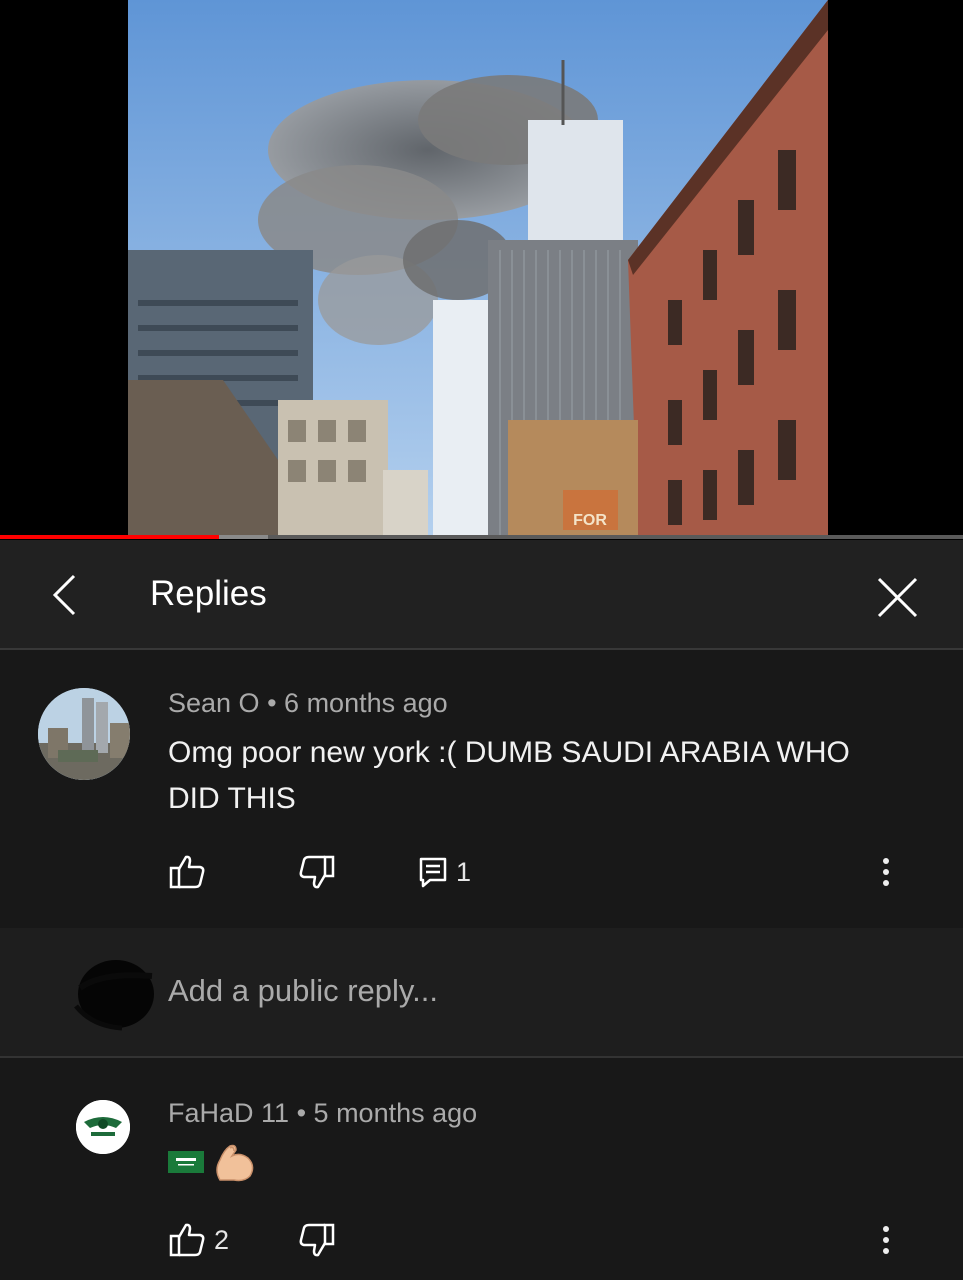 The width and height of the screenshot is (963, 1280). Describe the element at coordinates (116, 994) in the screenshot. I see `user-avatar` at that location.